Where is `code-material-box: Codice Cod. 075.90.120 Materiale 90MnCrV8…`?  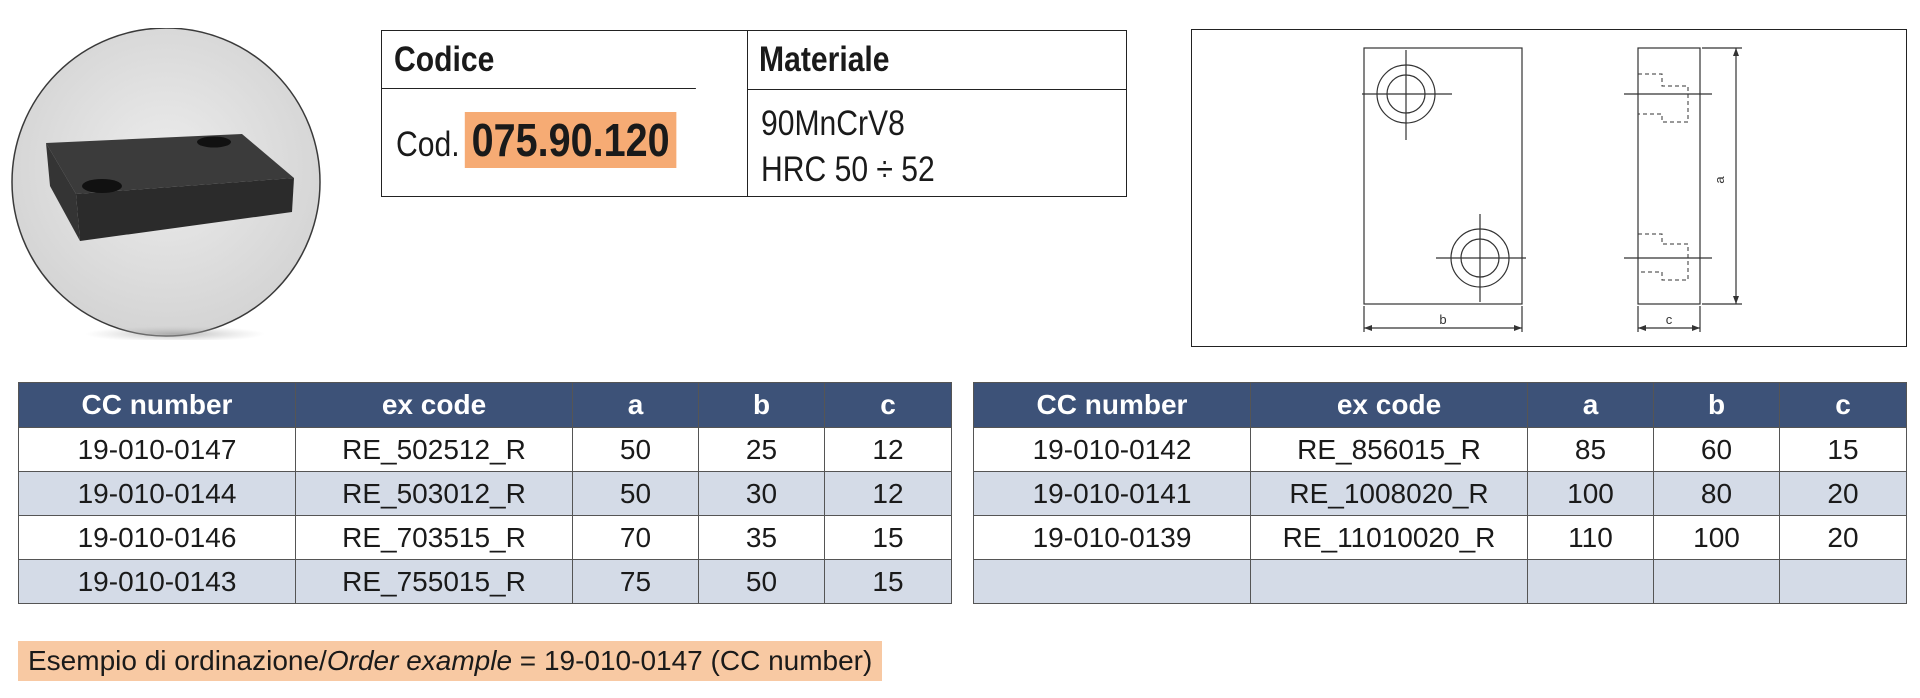
code-material-box: Codice Cod. 075.90.120 Materiale 90MnCrV8… is located at coordinates (754, 113).